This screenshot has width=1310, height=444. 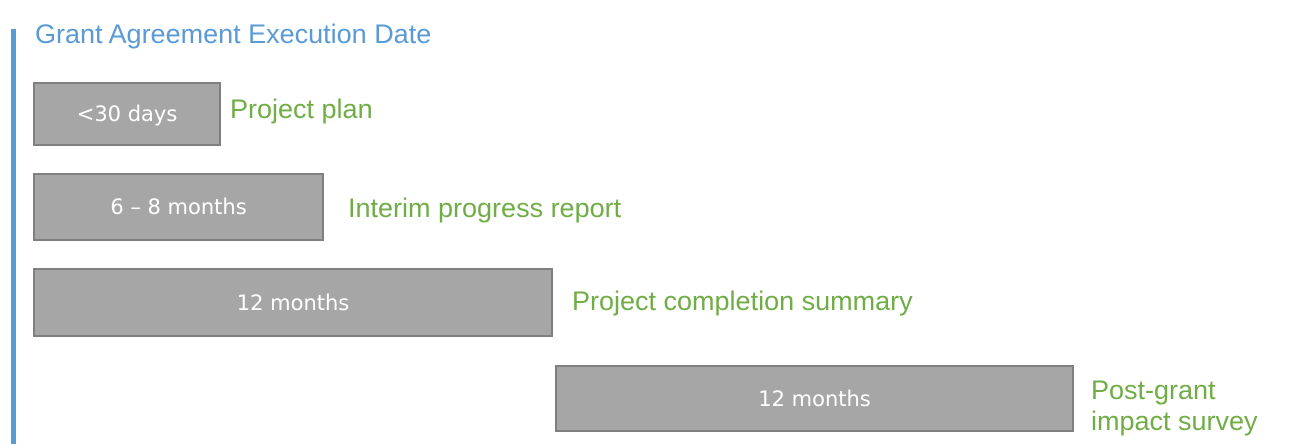 I want to click on deliverable-label-interim-report: Interim progress report, so click(x=485, y=208).